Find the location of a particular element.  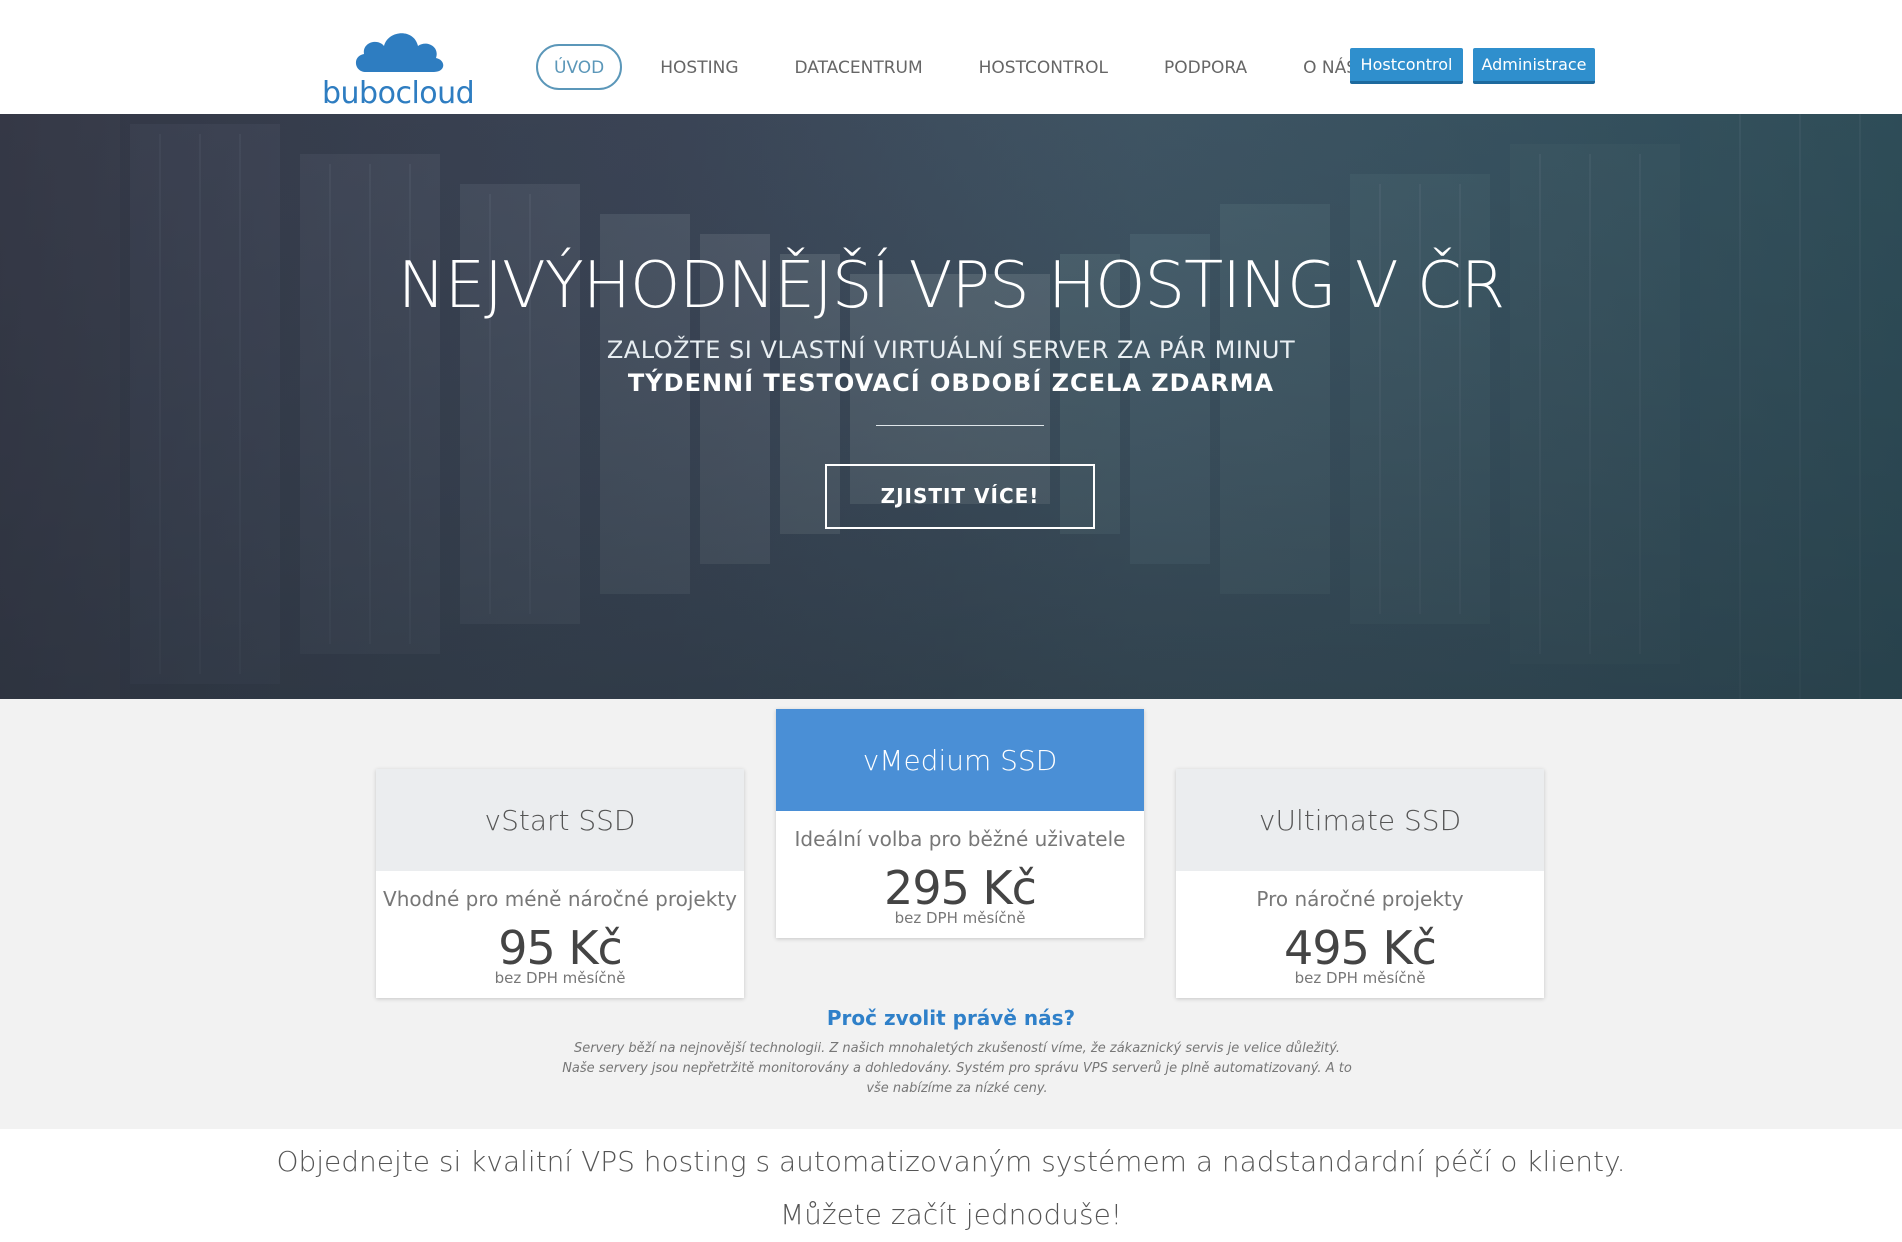

cloud-icon is located at coordinates (399, 52).